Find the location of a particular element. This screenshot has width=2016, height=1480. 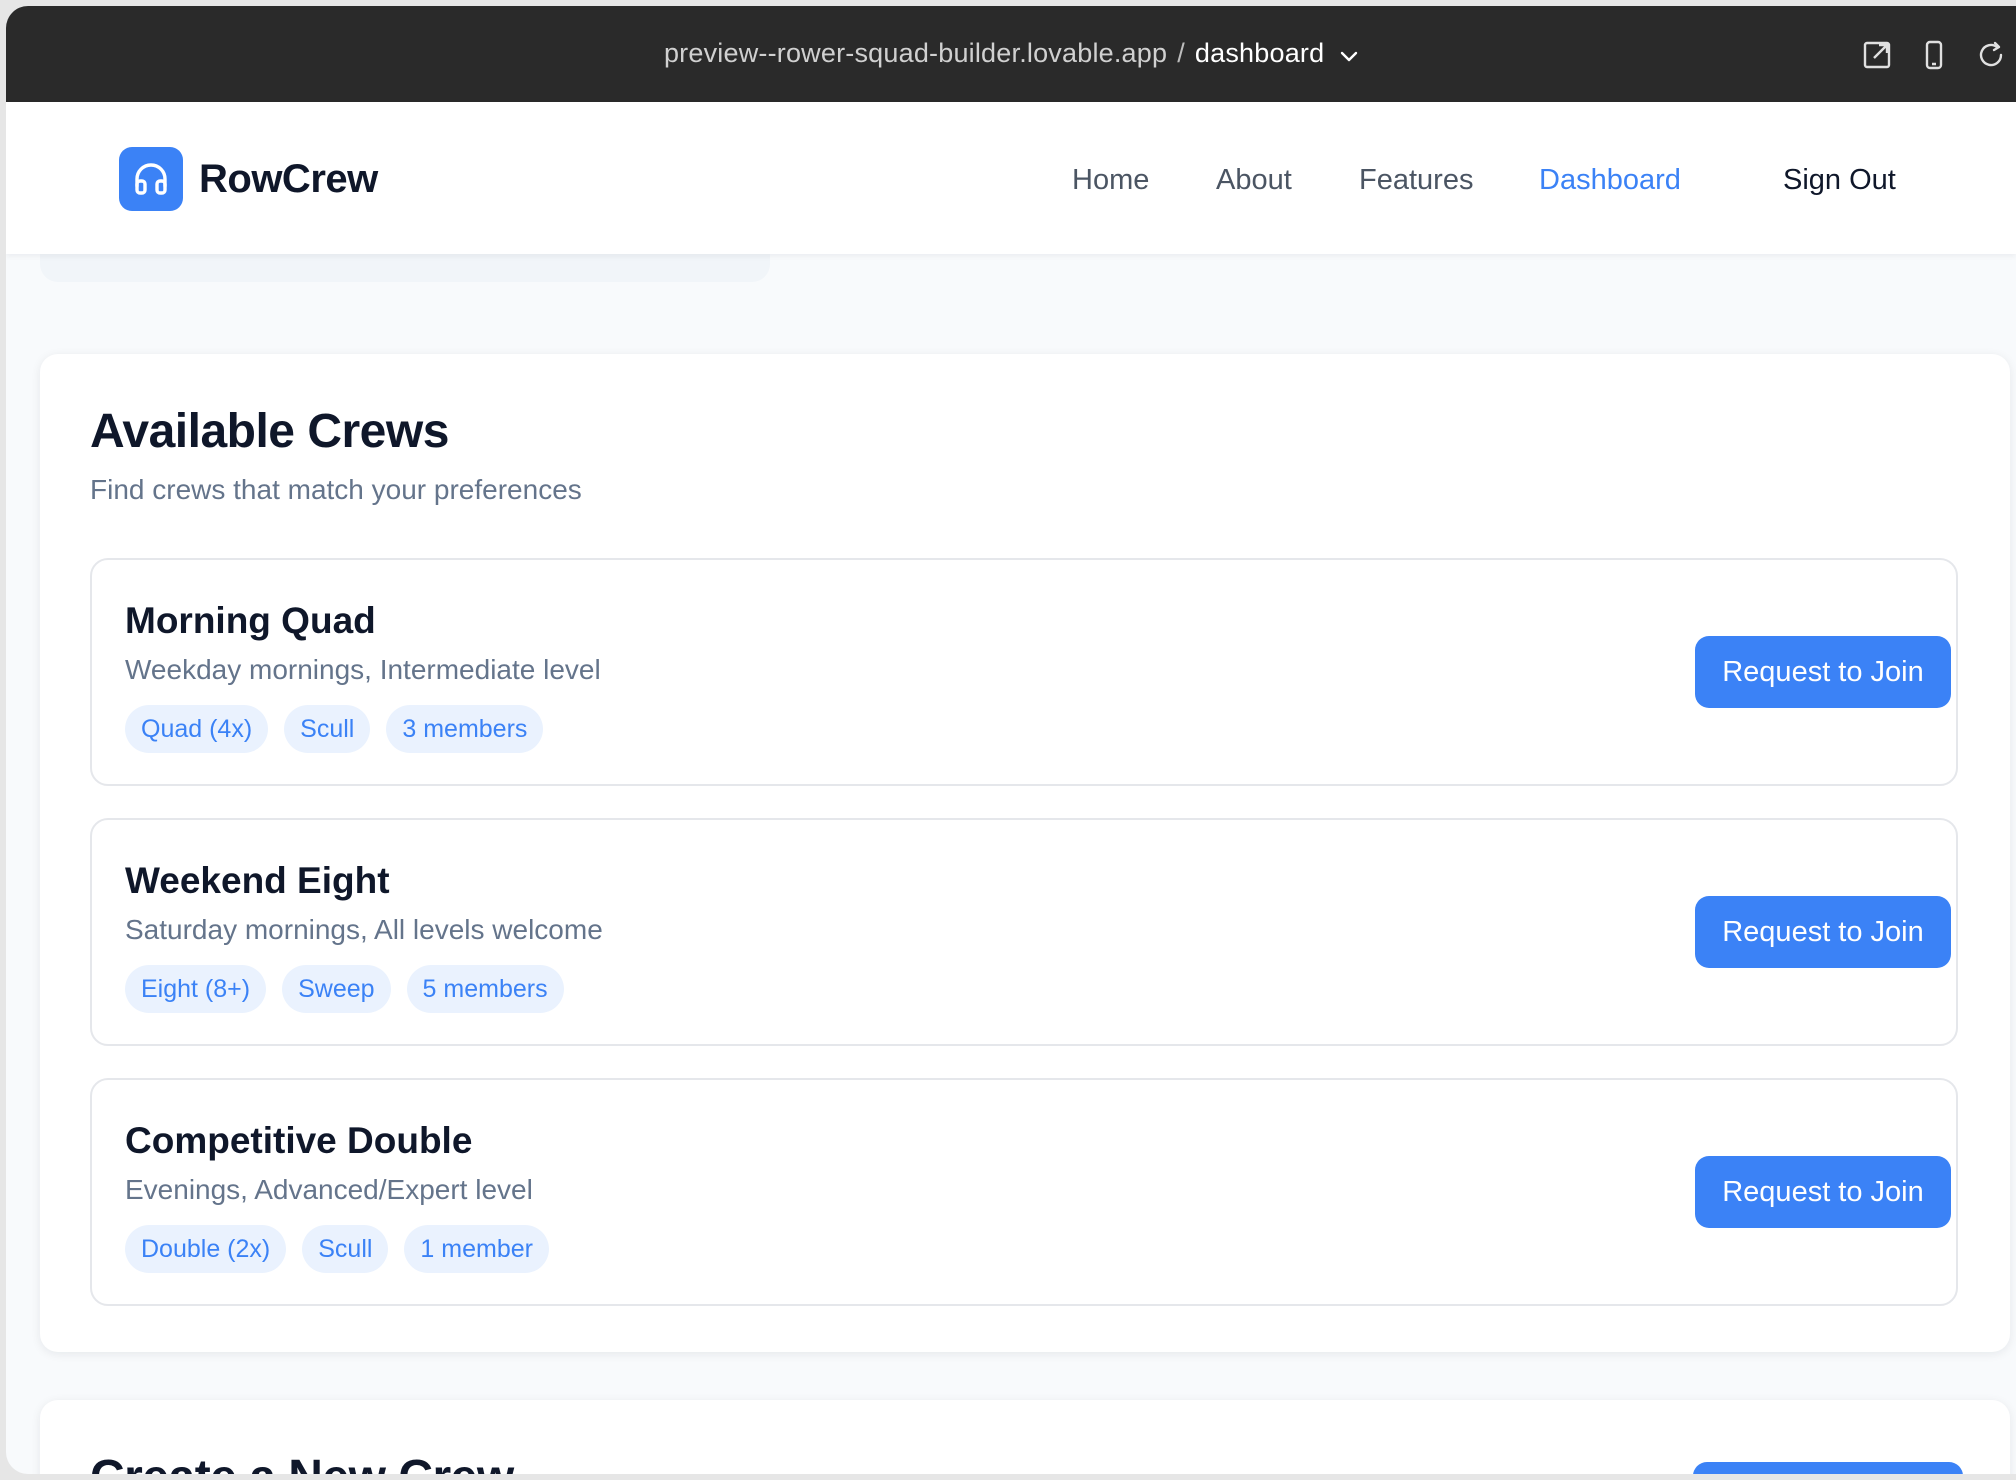

boat-type-badge: Eight (8+) is located at coordinates (196, 989).